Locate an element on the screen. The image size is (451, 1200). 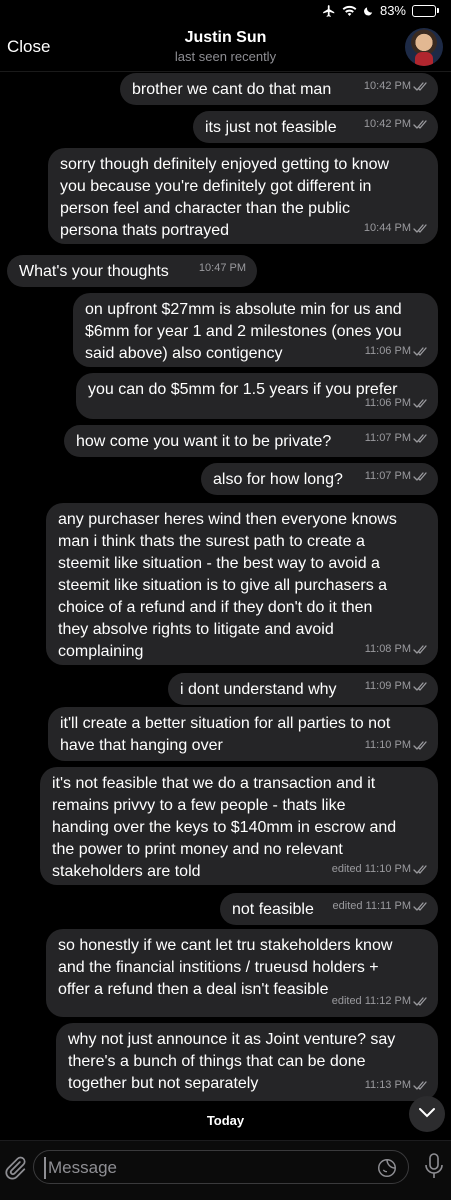
composer-bar: Message is located at coordinates (225, 1170).